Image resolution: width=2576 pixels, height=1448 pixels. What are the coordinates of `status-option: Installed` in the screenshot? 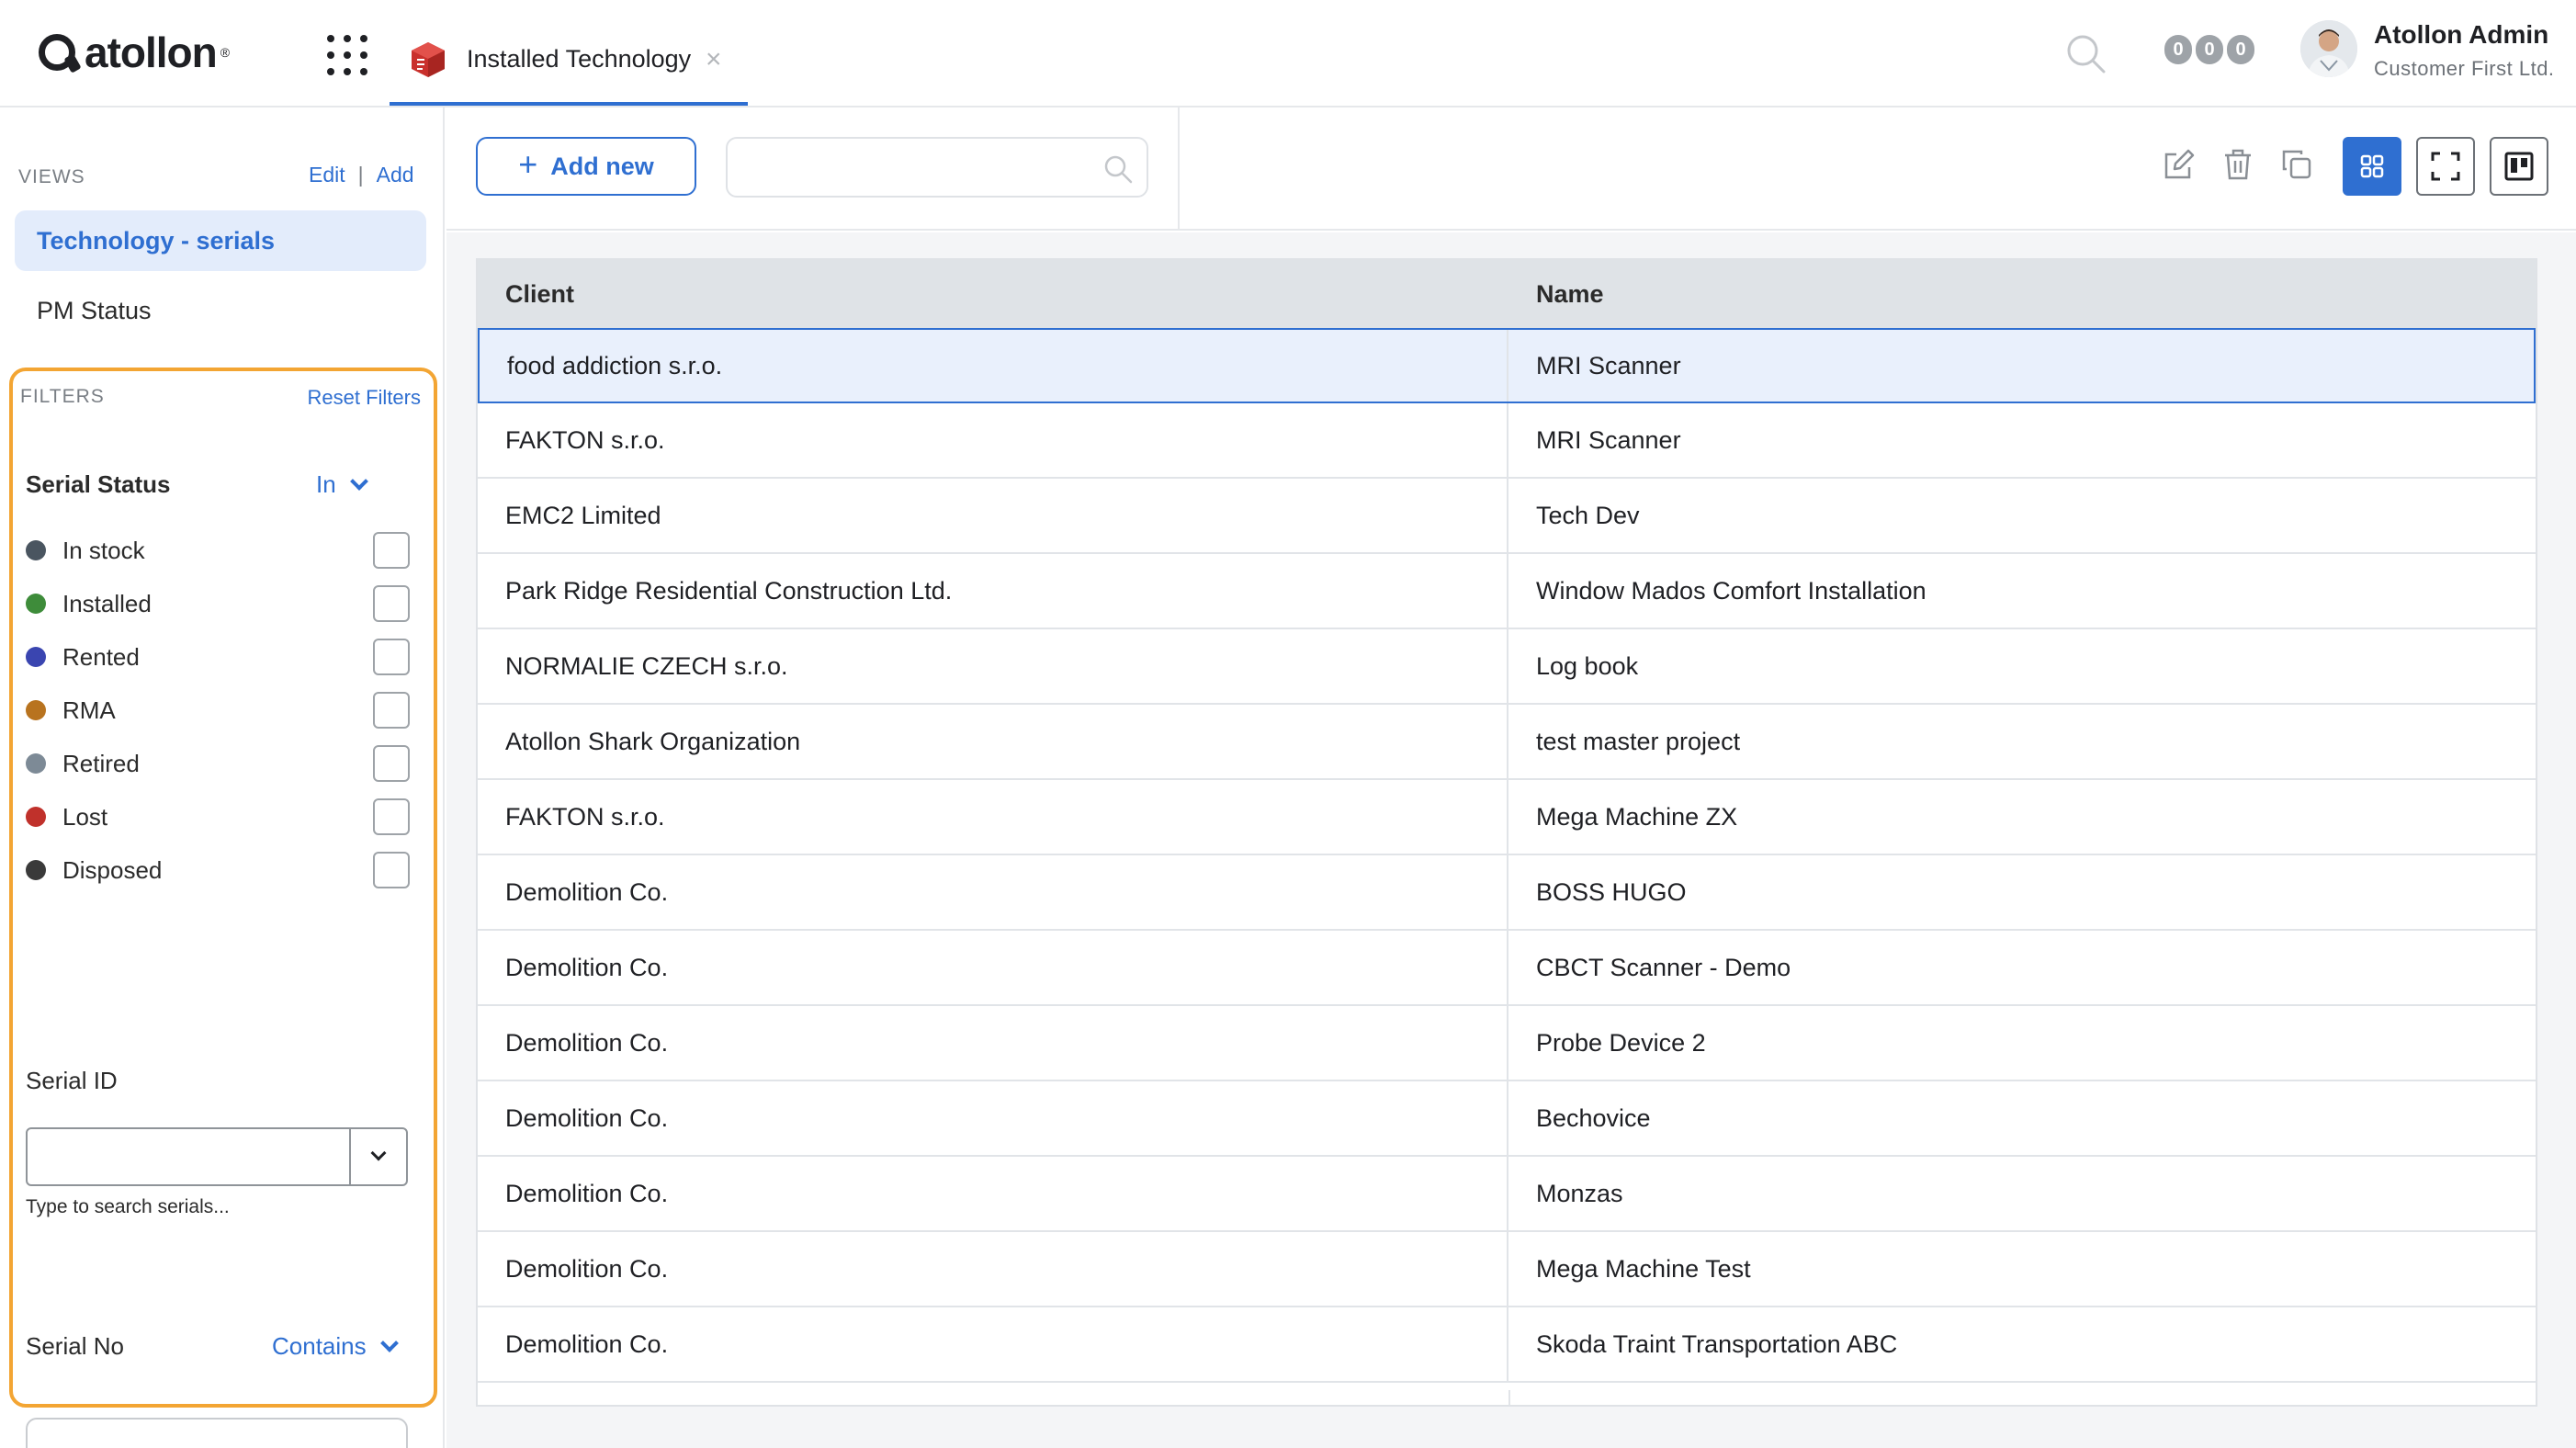 It's located at (223, 603).